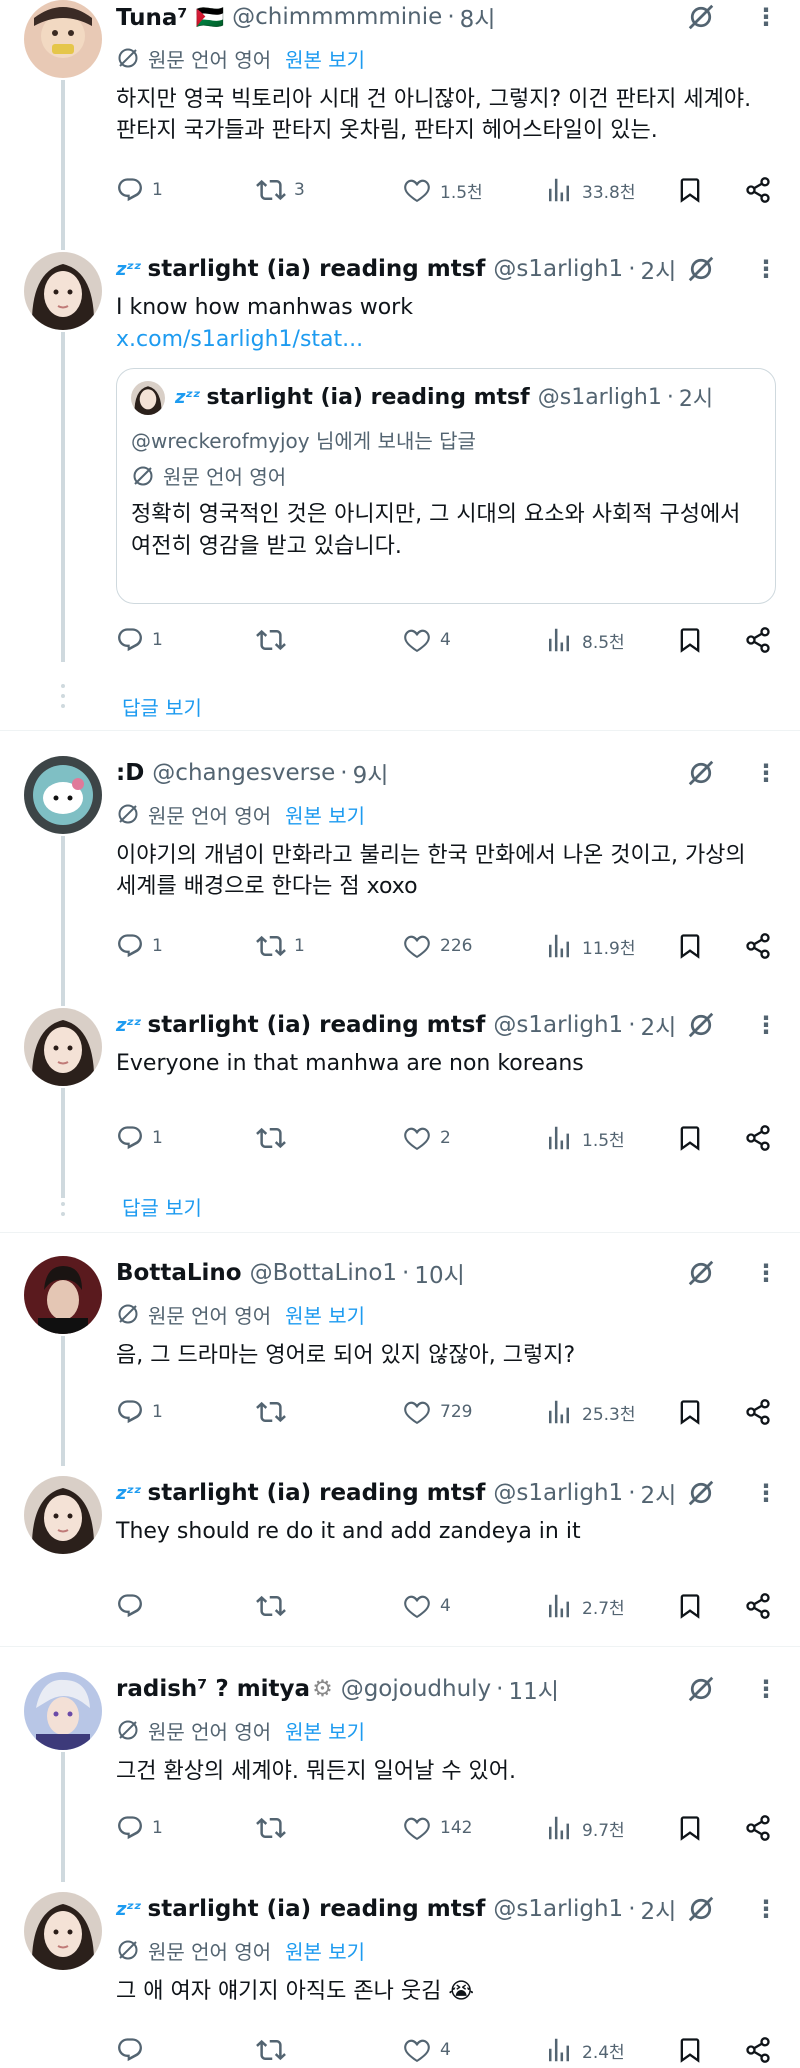 This screenshot has height=2068, width=800. I want to click on handle: @gojoudhuly, so click(416, 1689).